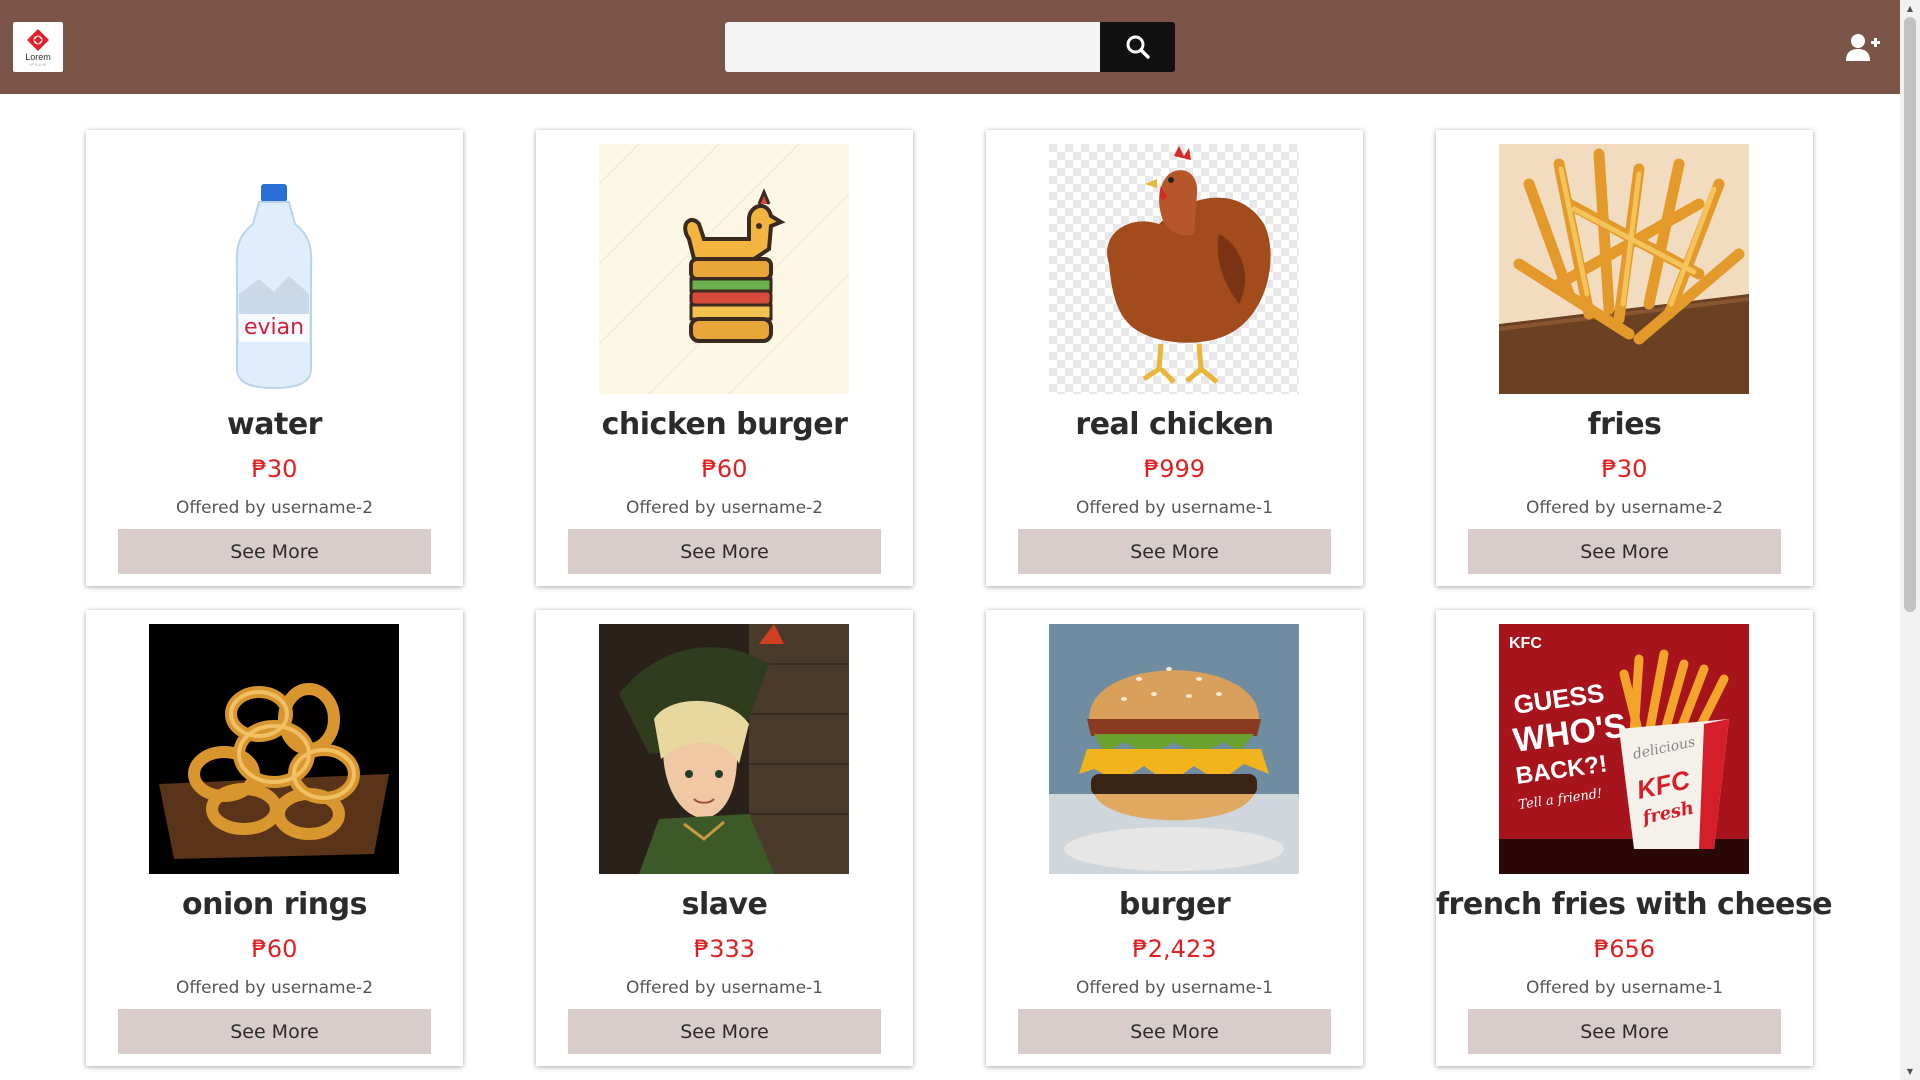 The width and height of the screenshot is (1920, 1080). Describe the element at coordinates (724, 424) in the screenshot. I see `product-name: chicken burger` at that location.